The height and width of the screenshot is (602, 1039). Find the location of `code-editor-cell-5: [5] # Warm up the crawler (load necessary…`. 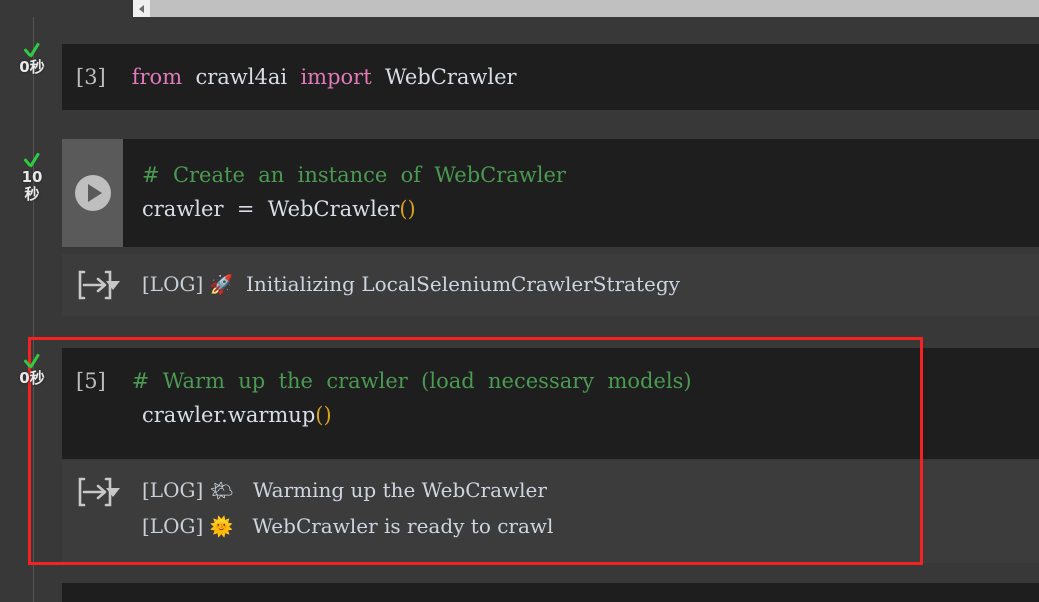

code-editor-cell-5: [5] # Warm up the crawler (load necessary… is located at coordinates (550, 390).